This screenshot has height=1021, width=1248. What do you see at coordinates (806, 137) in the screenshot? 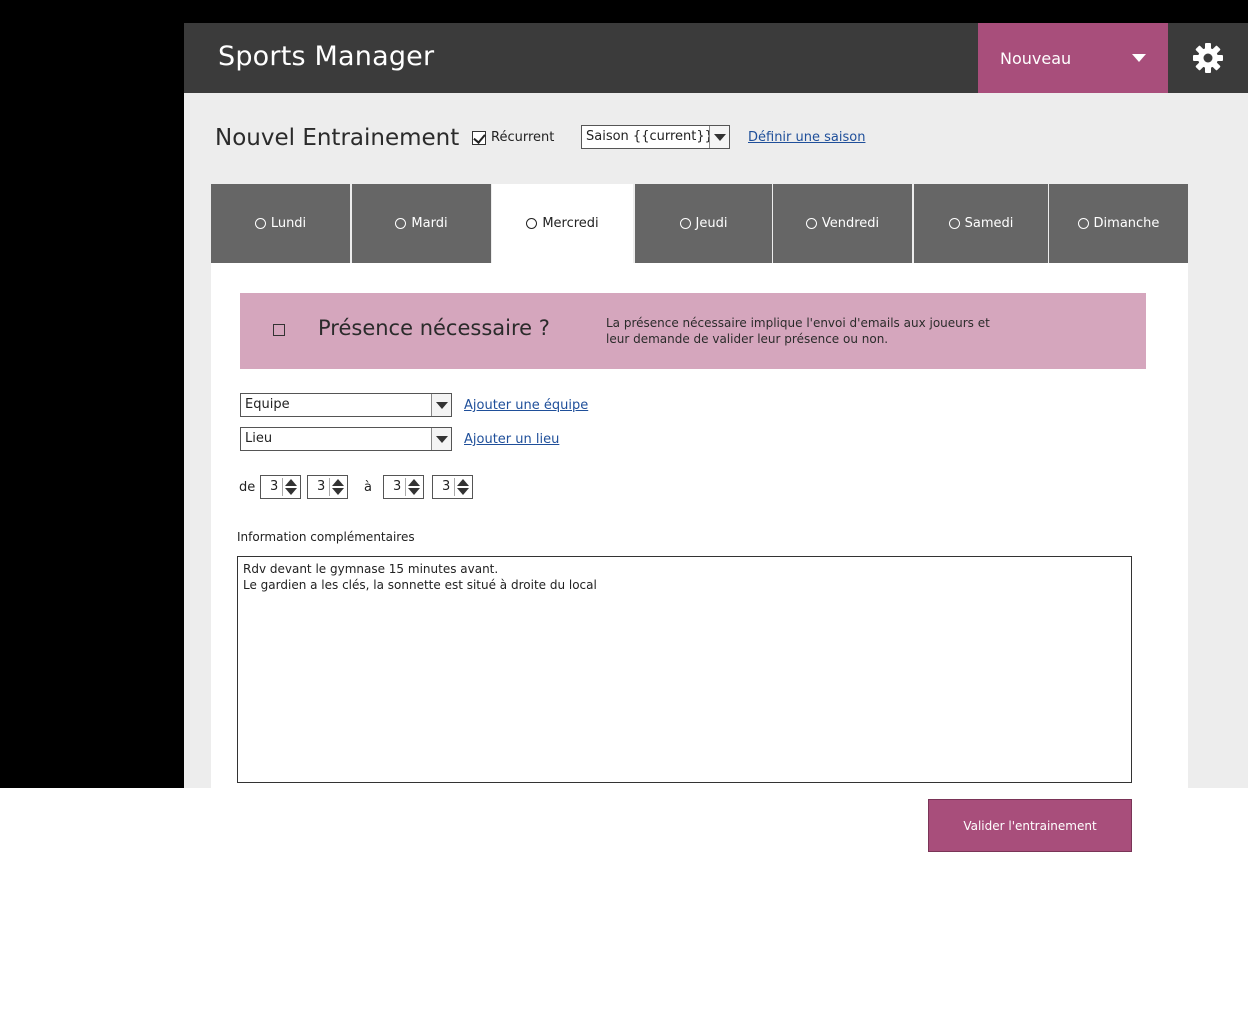
I see `define-season-link: Définir une saison` at bounding box center [806, 137].